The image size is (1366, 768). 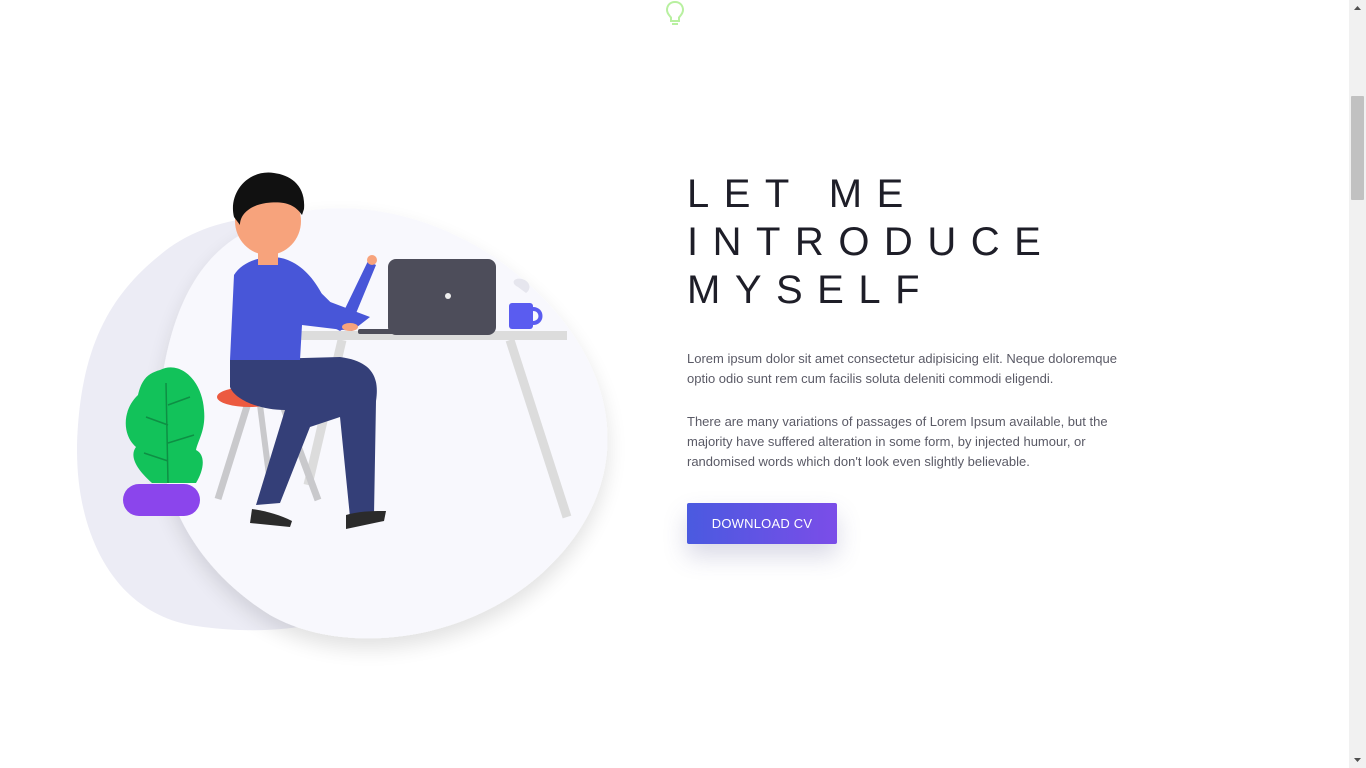 I want to click on heading-line-2: INTRODUCE, so click(x=871, y=242).